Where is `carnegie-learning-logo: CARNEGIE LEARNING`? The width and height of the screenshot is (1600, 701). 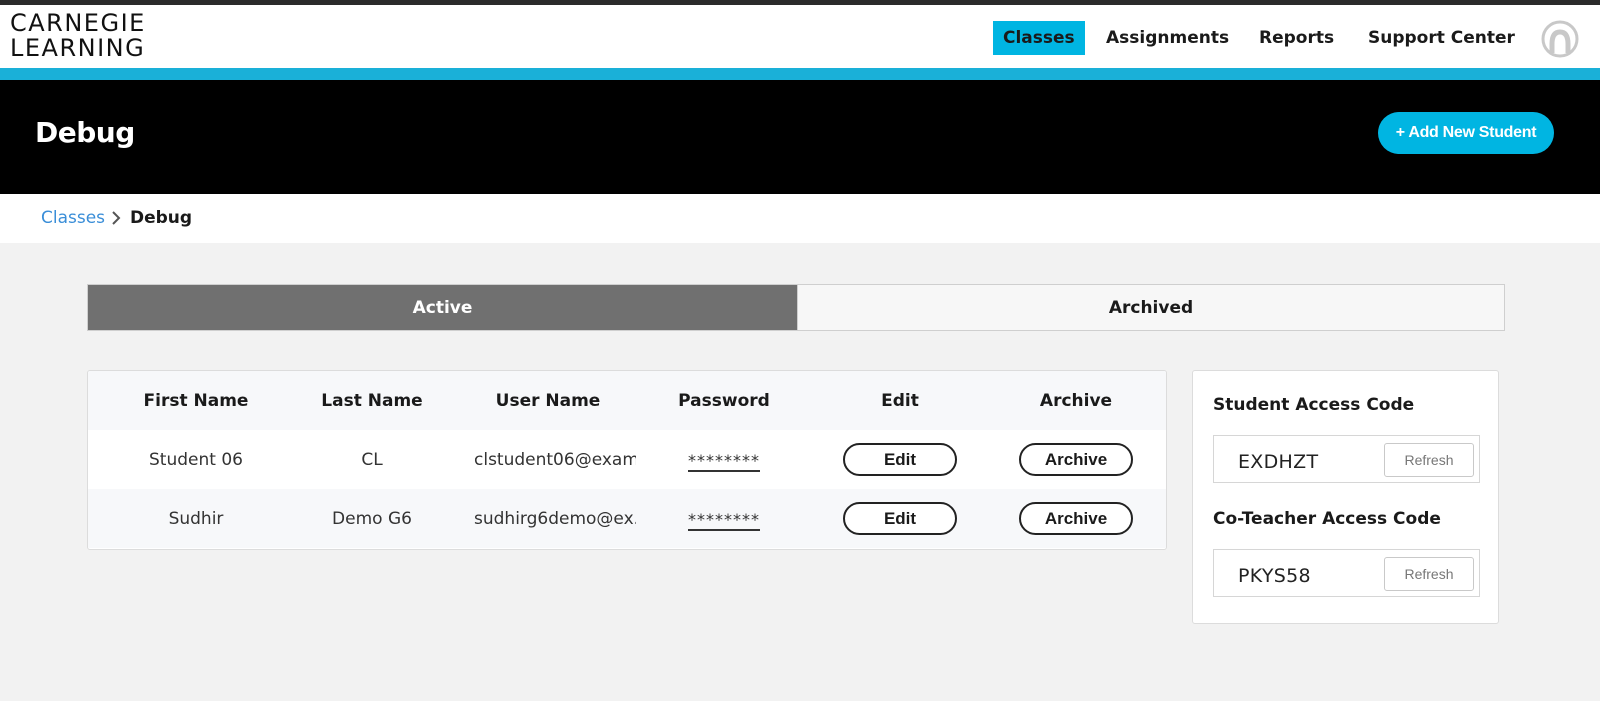
carnegie-learning-logo: CARNEGIE LEARNING is located at coordinates (92, 37).